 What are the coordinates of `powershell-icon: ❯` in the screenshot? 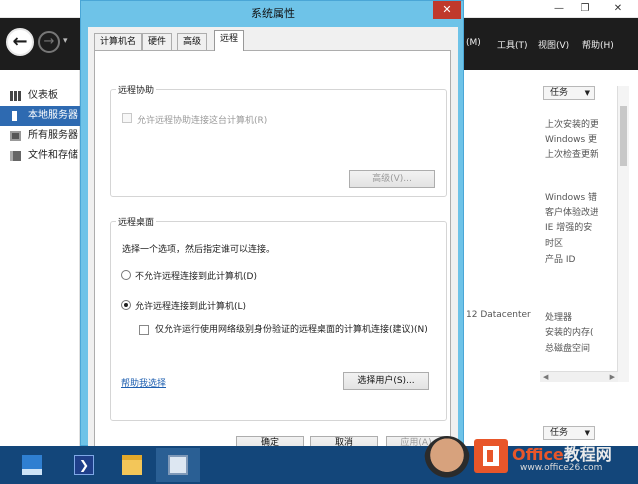 It's located at (84, 465).